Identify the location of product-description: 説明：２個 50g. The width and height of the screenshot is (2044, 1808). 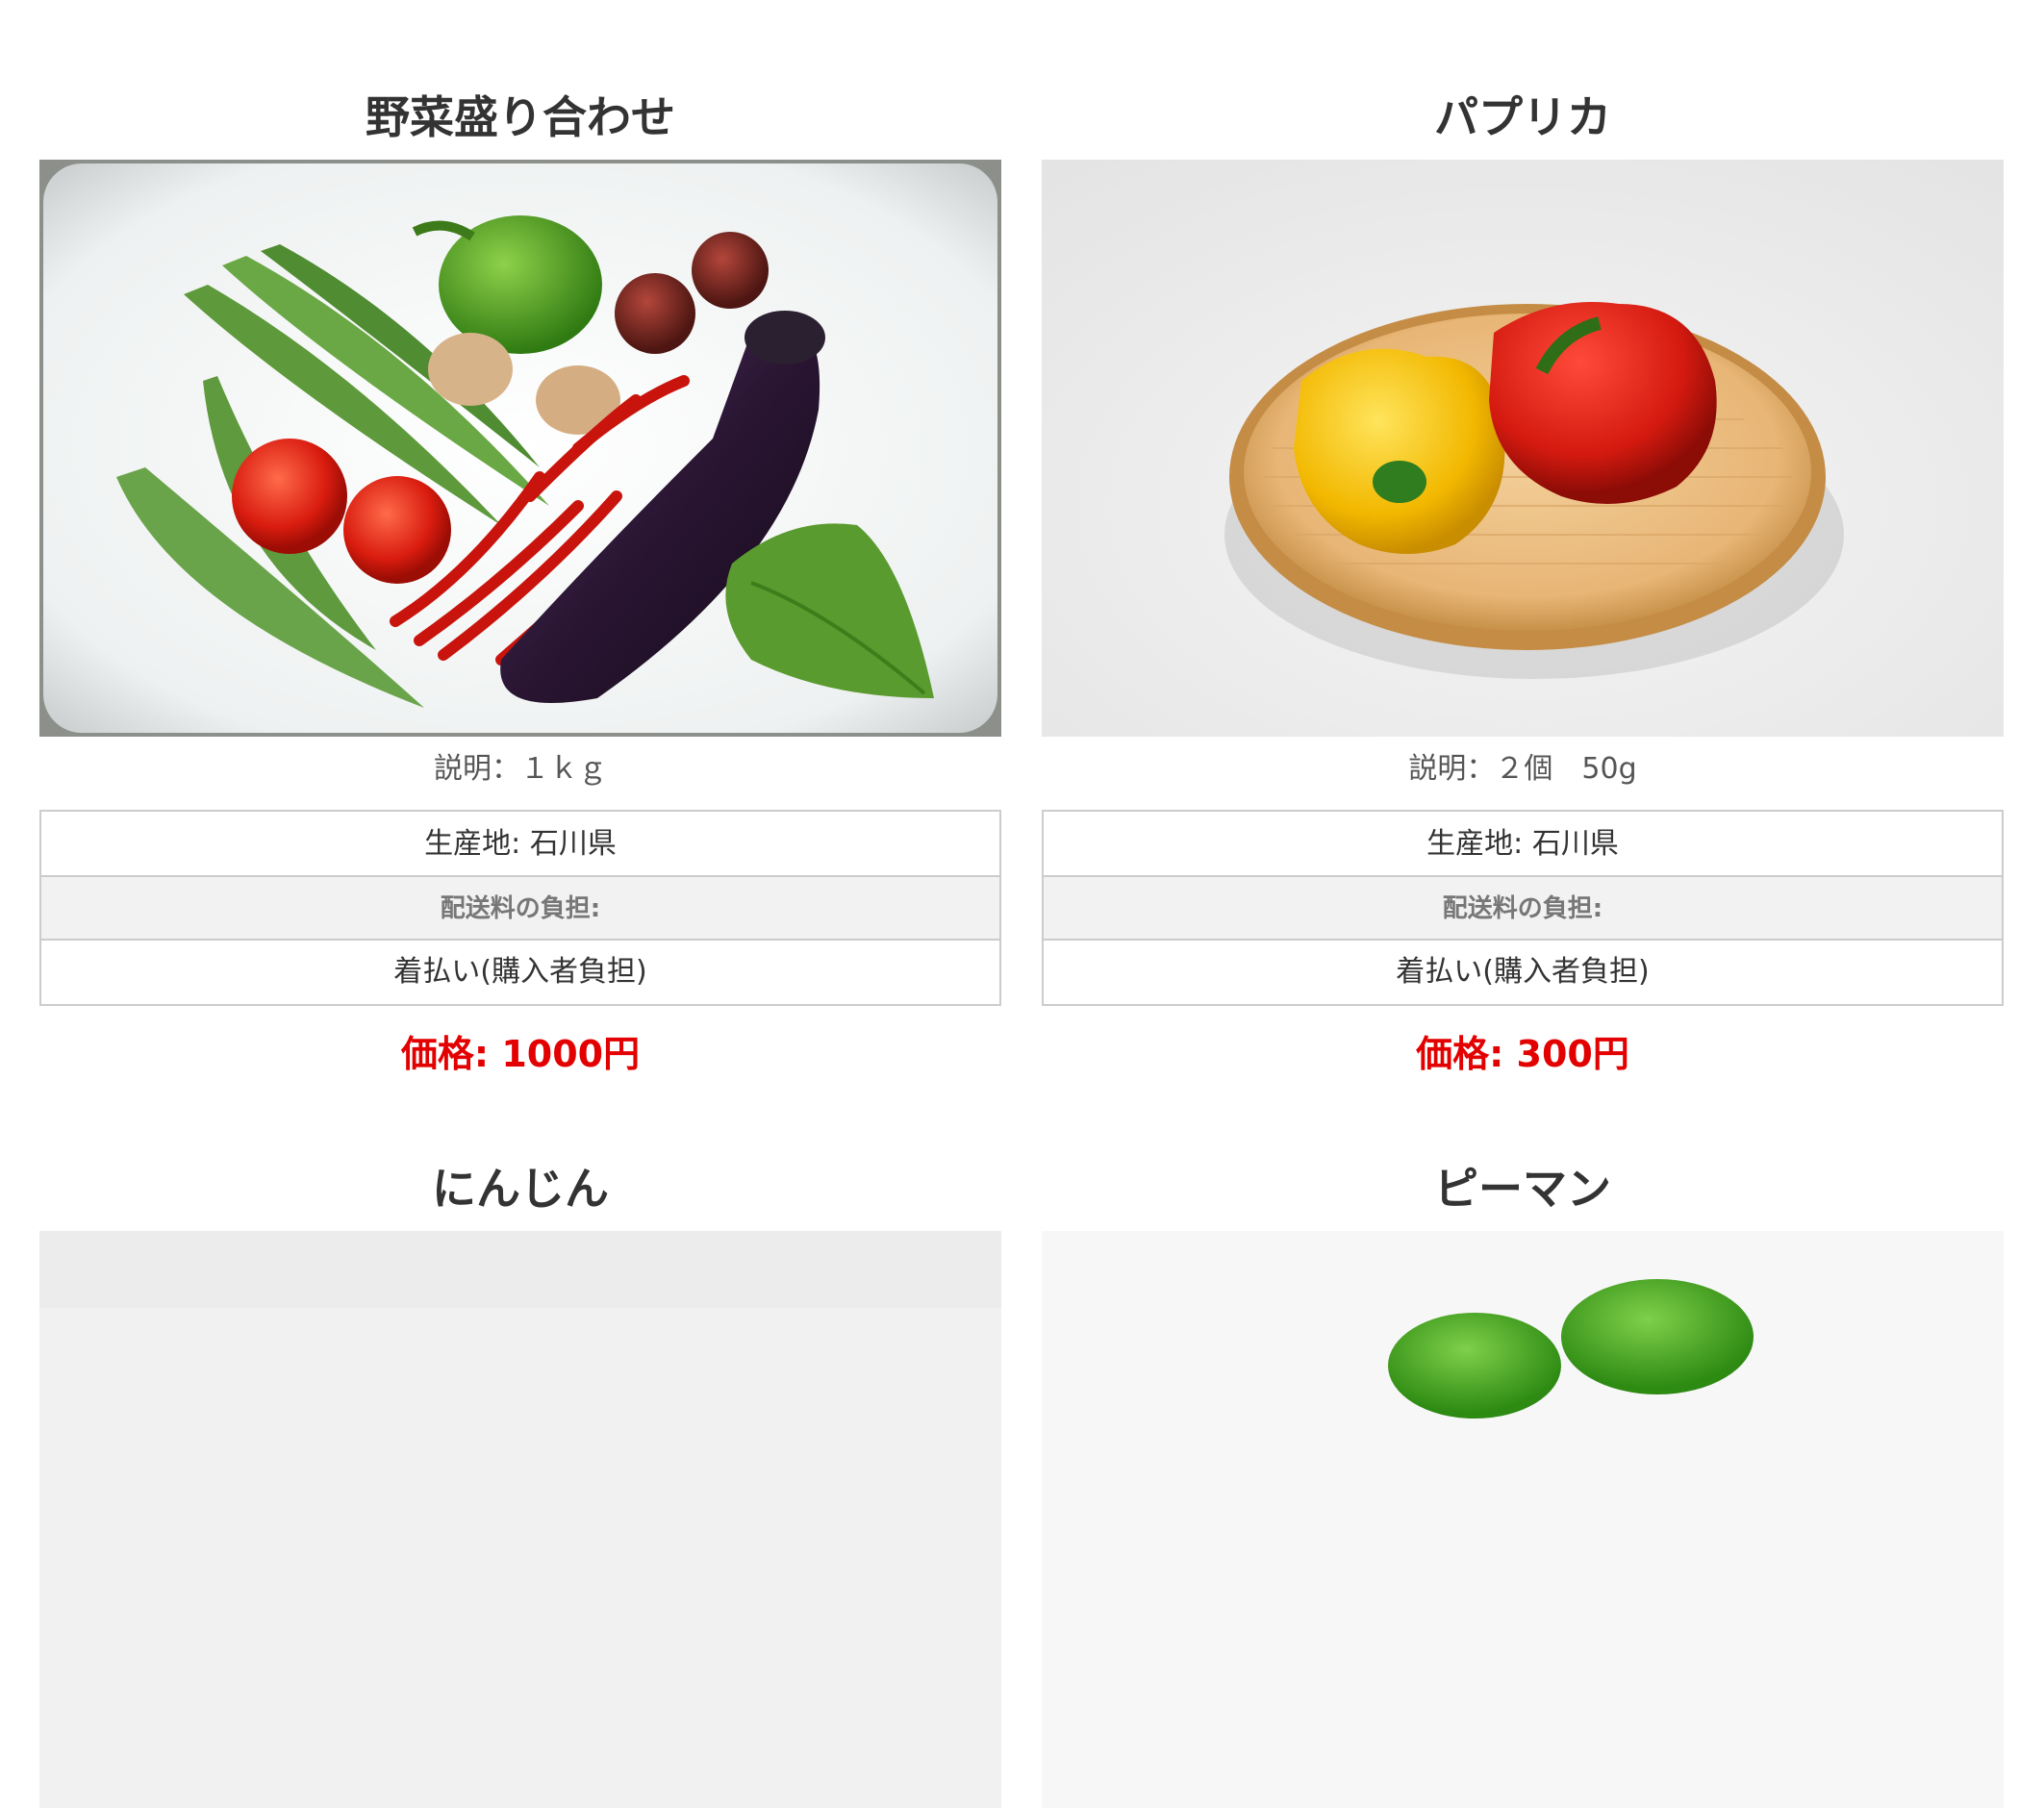
(1522, 769).